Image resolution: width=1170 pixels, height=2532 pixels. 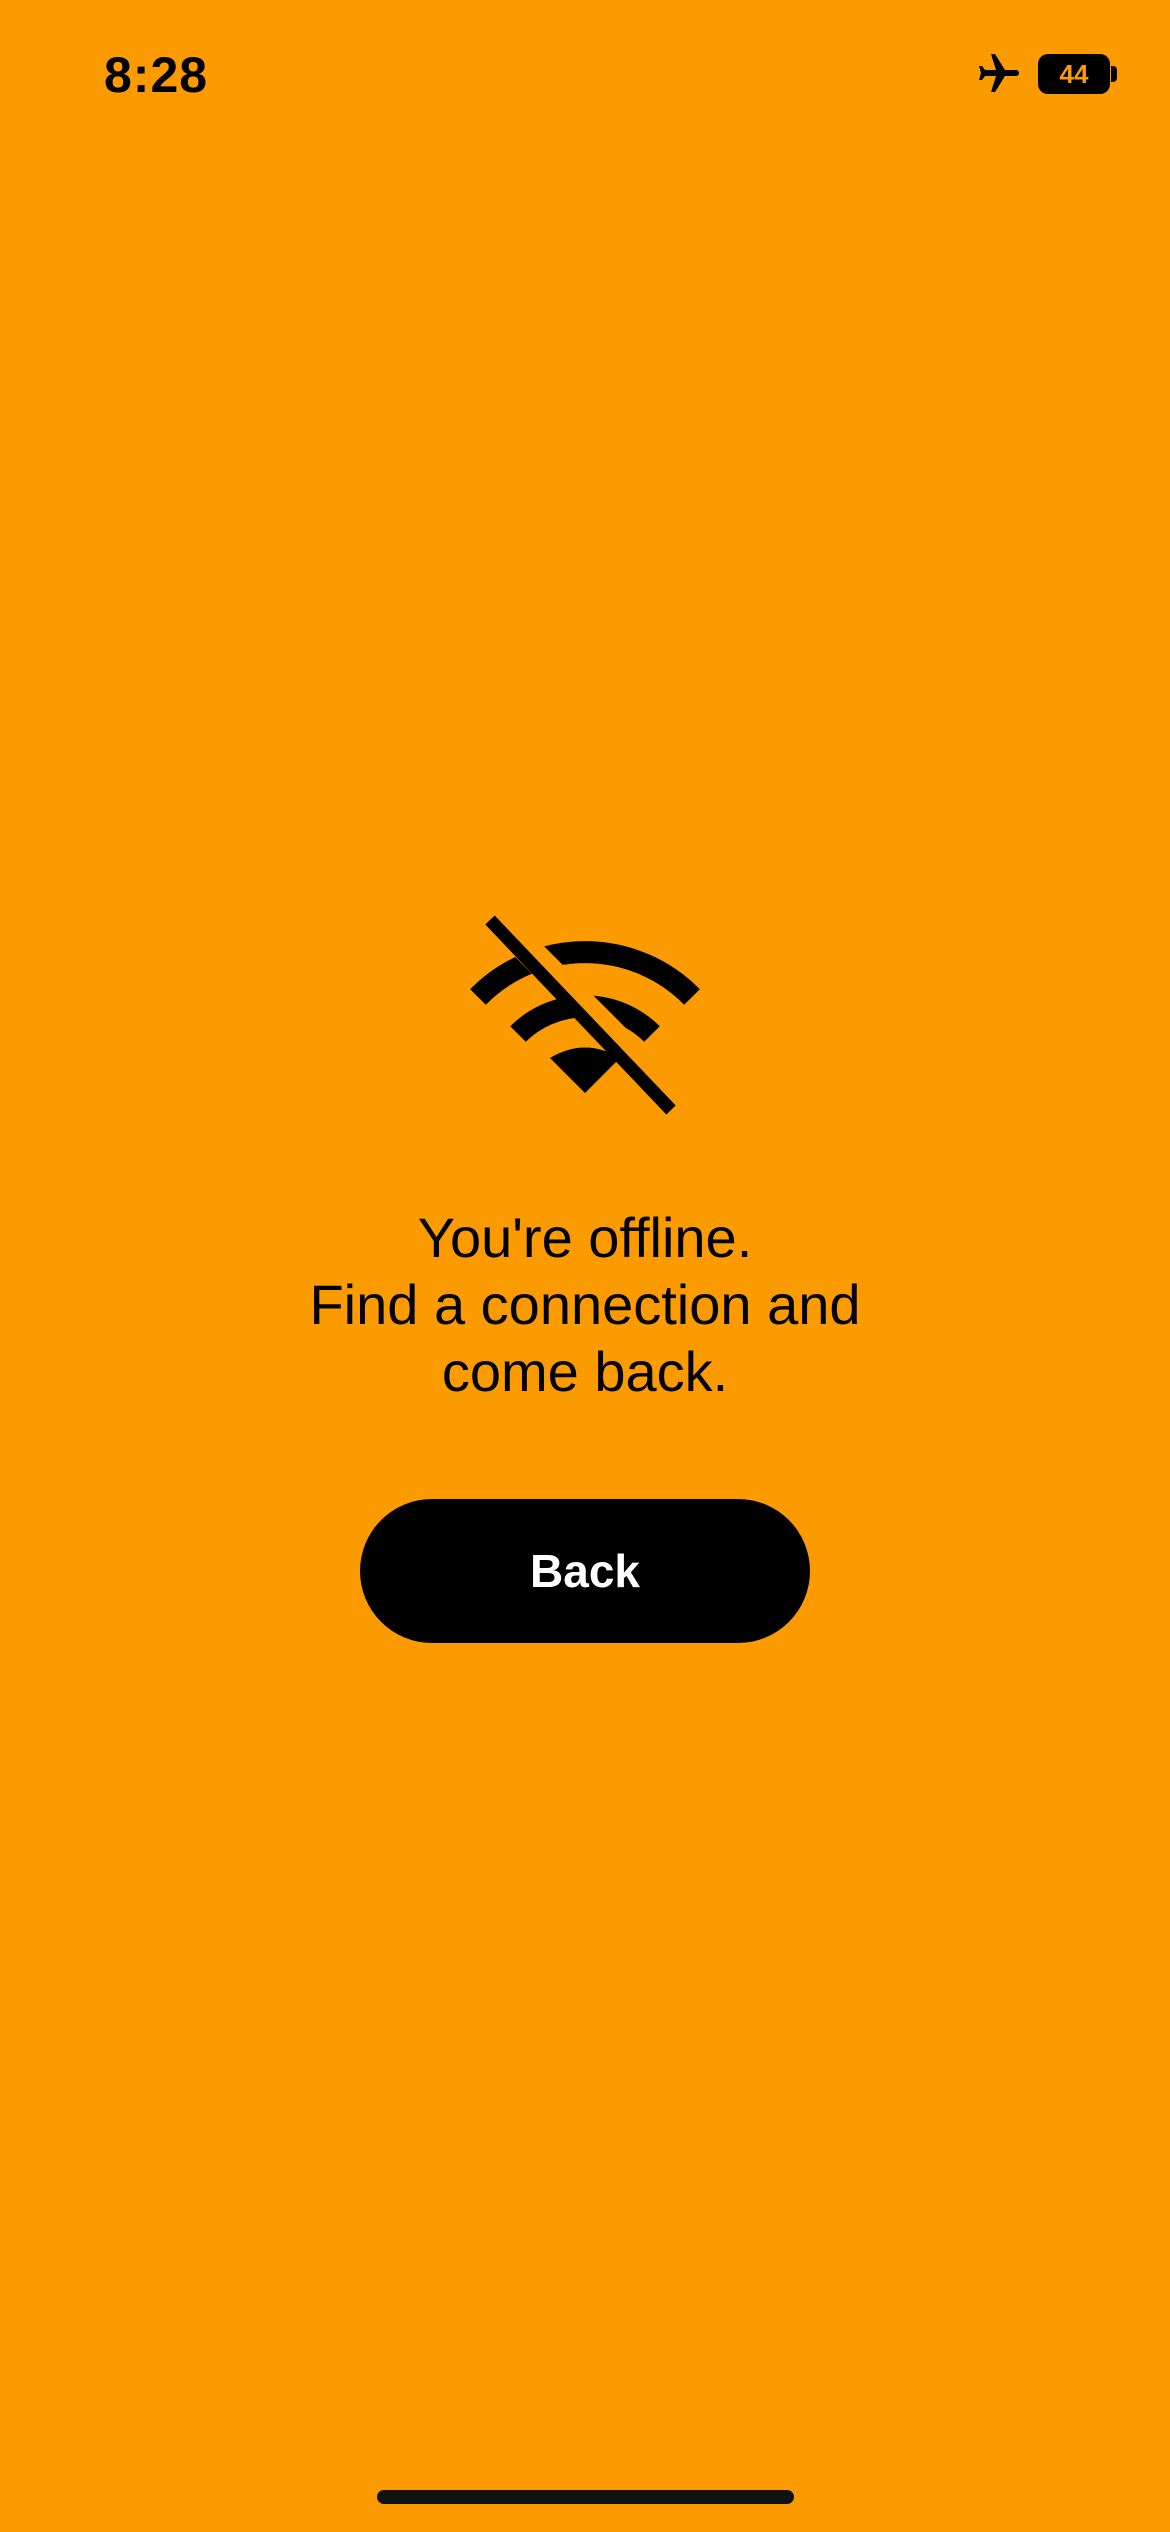 I want to click on wifi-off-icon, so click(x=585, y=1013).